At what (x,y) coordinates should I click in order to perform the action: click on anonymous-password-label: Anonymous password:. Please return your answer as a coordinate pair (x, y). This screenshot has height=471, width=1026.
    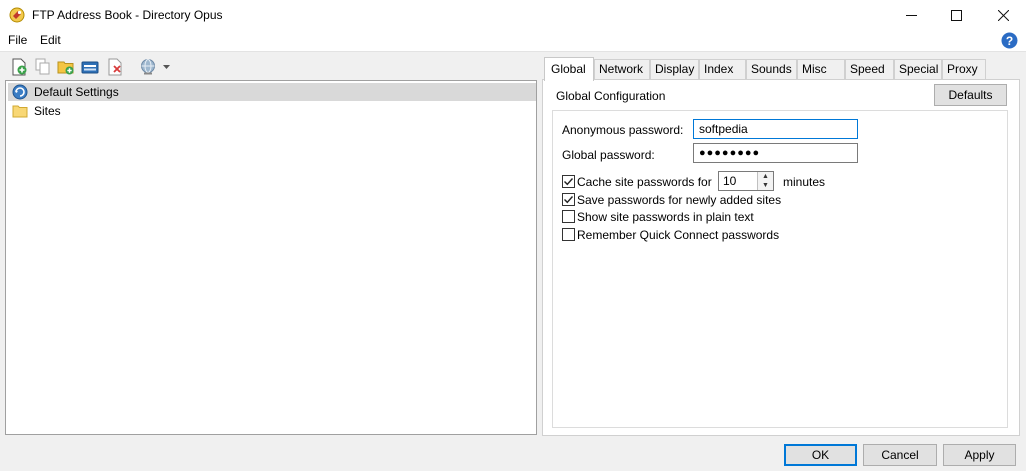
    Looking at the image, I should click on (623, 130).